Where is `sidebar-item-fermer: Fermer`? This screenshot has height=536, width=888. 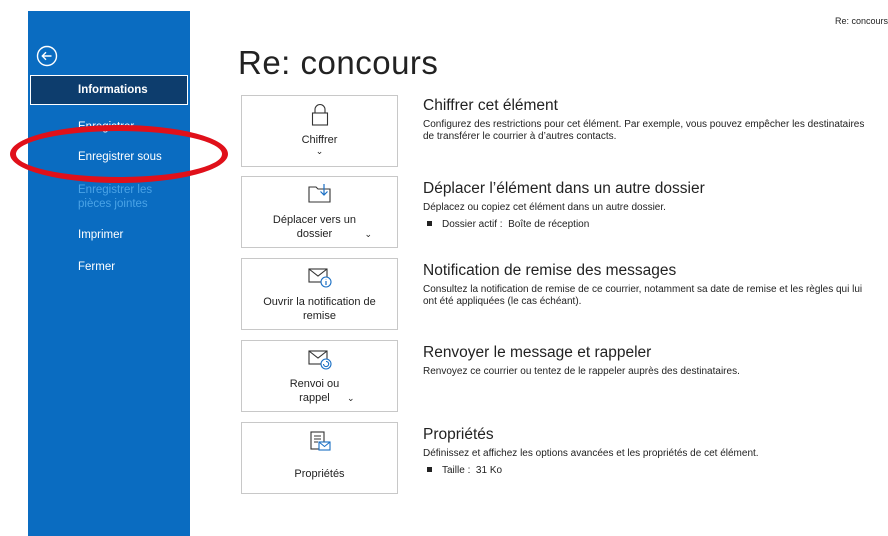
sidebar-item-fermer: Fermer is located at coordinates (109, 267).